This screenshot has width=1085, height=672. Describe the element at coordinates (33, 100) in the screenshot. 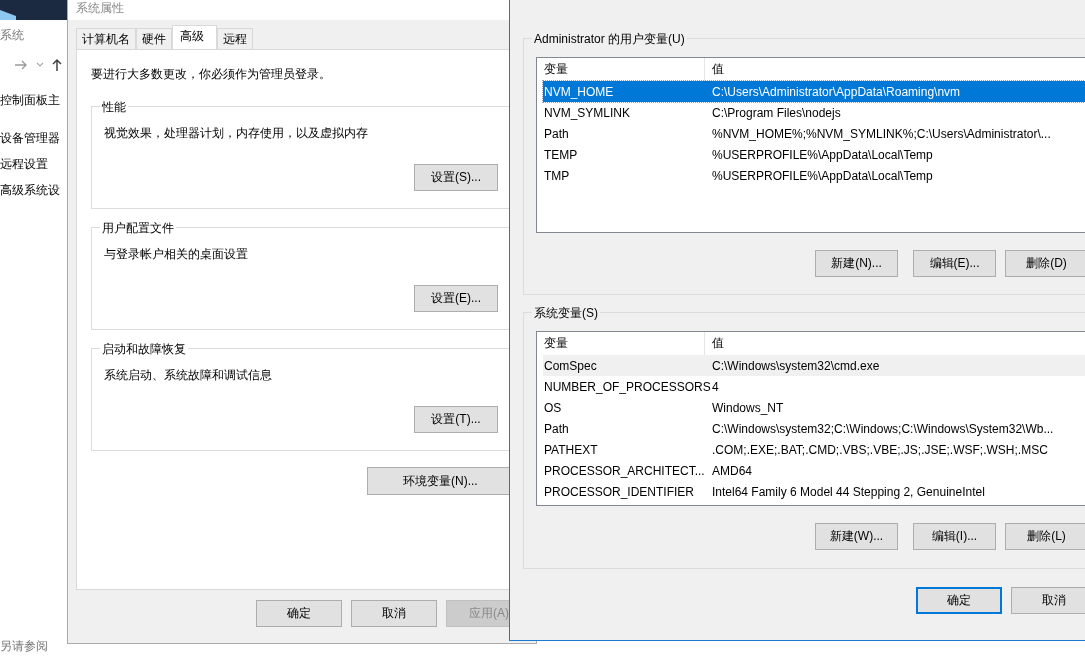

I see `sidebar-link: 控制面板主` at that location.